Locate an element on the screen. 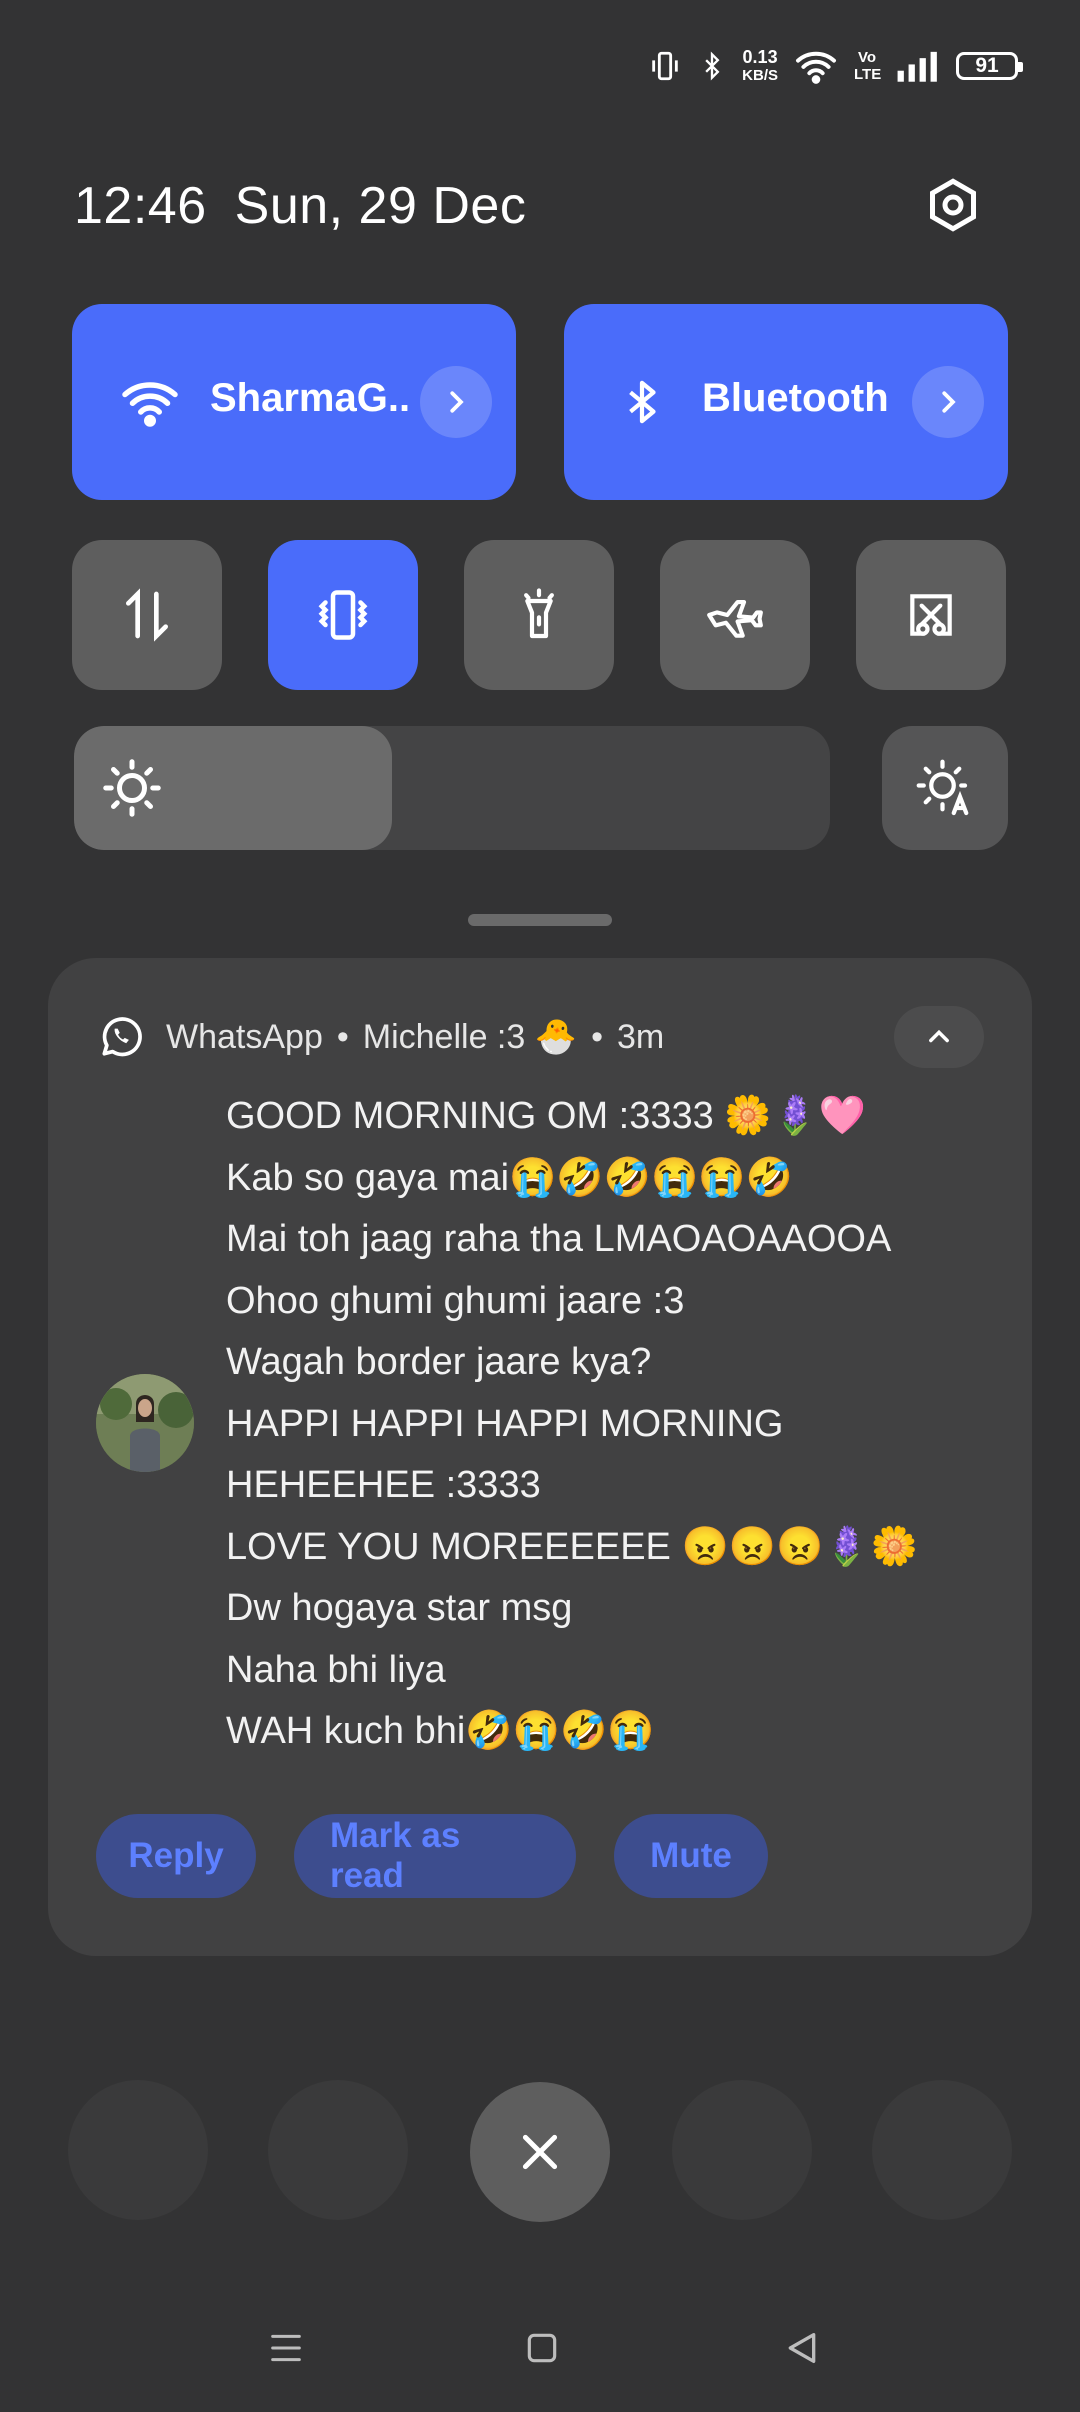  wifi-details-button is located at coordinates (456, 402).